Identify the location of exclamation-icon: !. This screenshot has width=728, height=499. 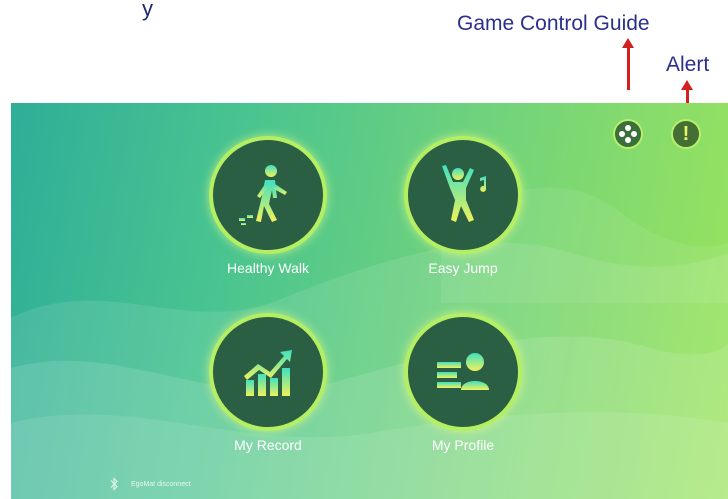
(686, 134).